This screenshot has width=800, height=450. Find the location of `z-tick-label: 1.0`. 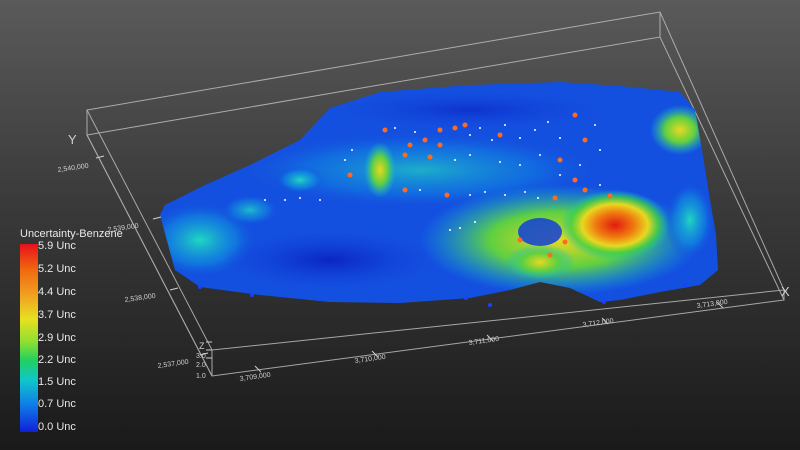

z-tick-label: 1.0 is located at coordinates (201, 376).